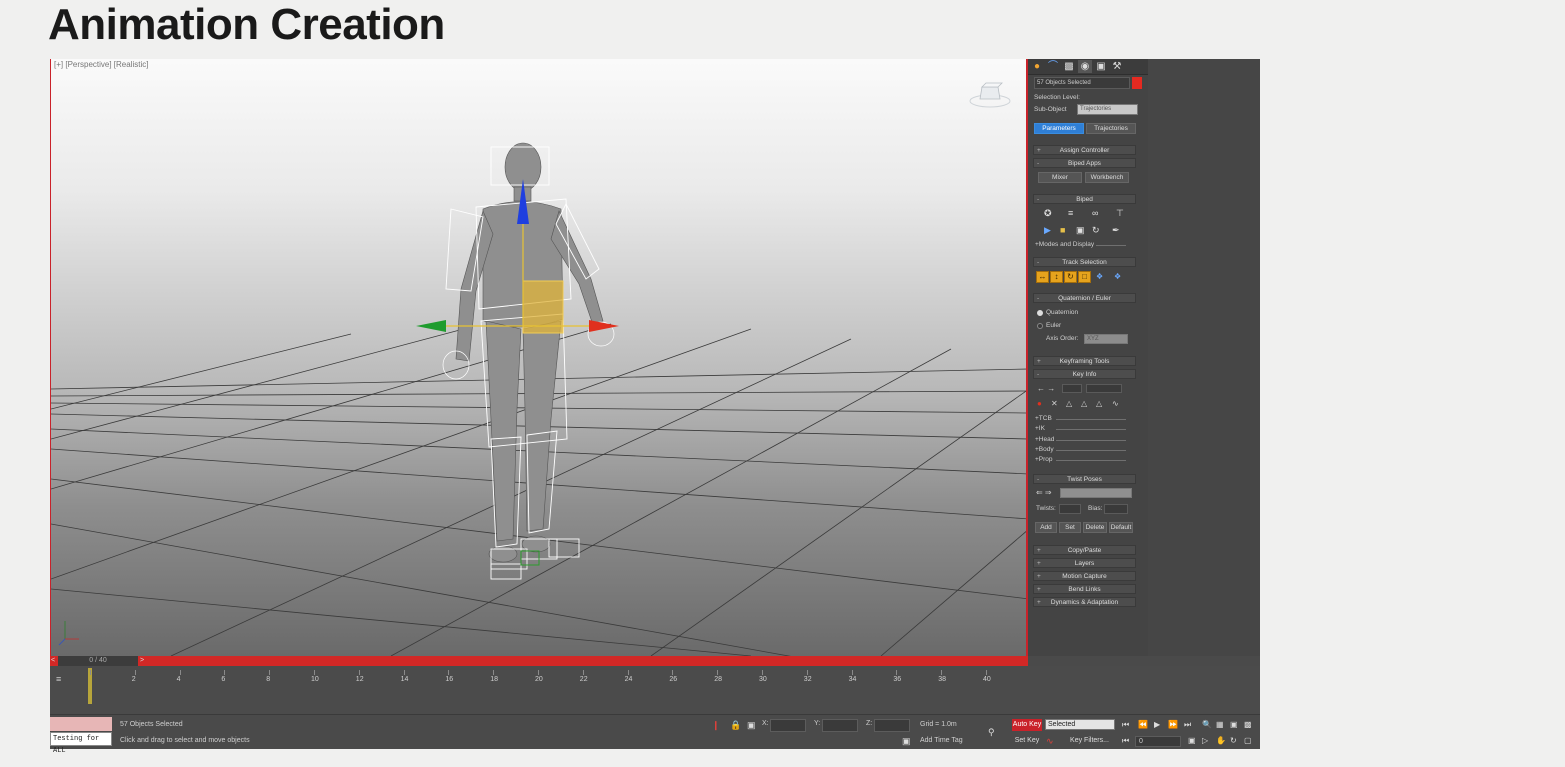 The height and width of the screenshot is (767, 1565). I want to click on twist-set-button: Set, so click(1070, 527).